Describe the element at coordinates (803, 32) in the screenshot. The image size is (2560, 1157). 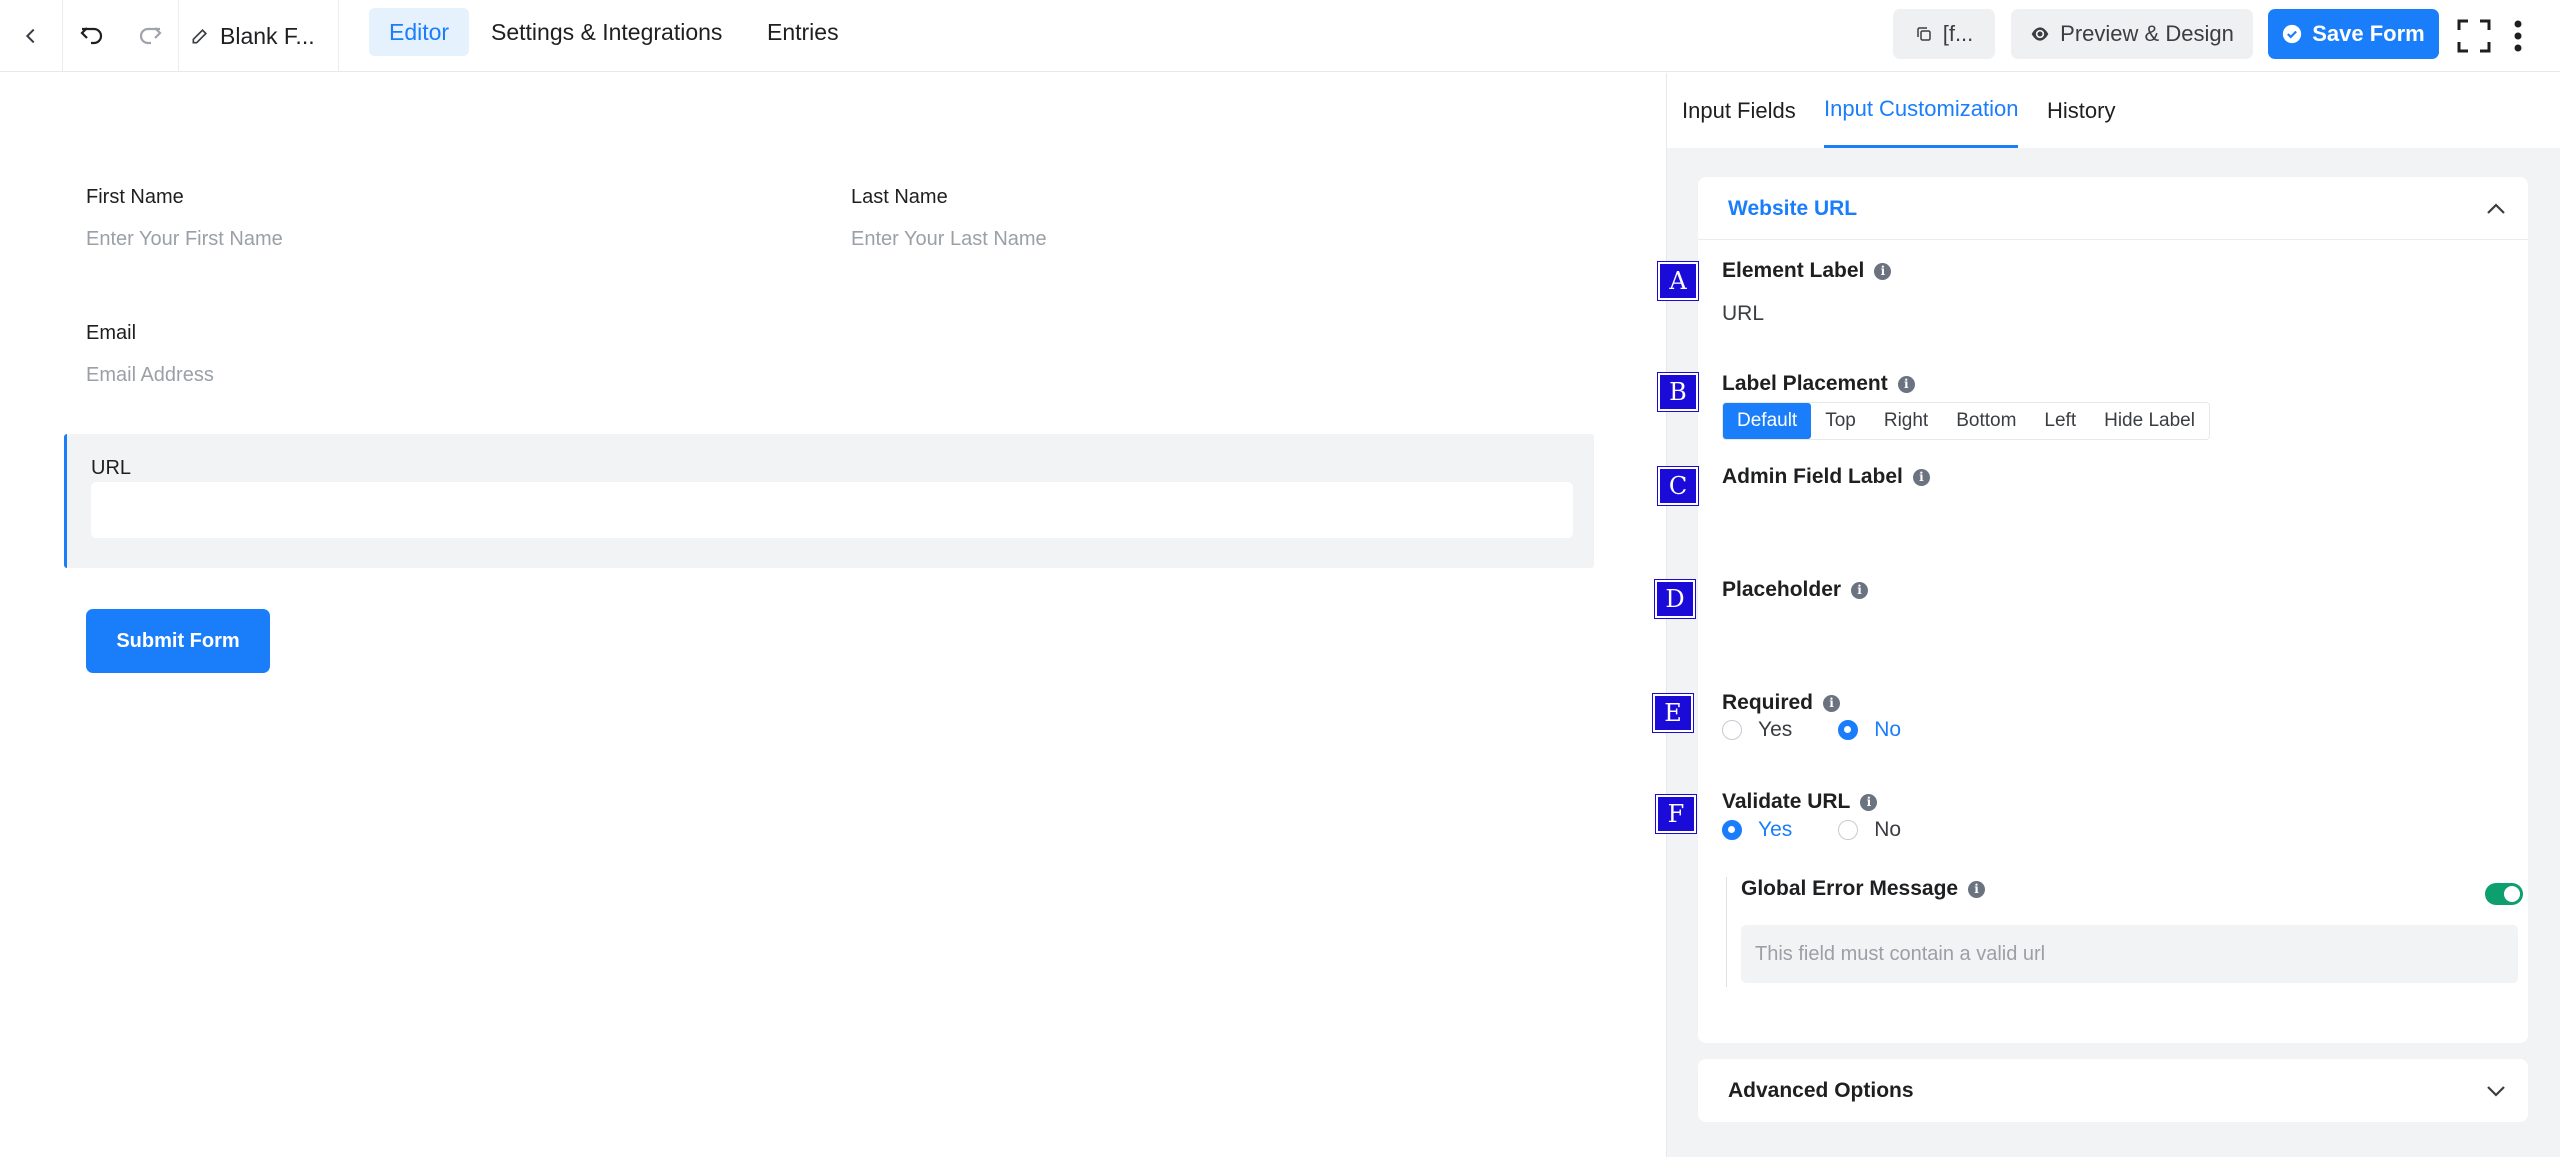
I see `nav-entries: Entries` at that location.